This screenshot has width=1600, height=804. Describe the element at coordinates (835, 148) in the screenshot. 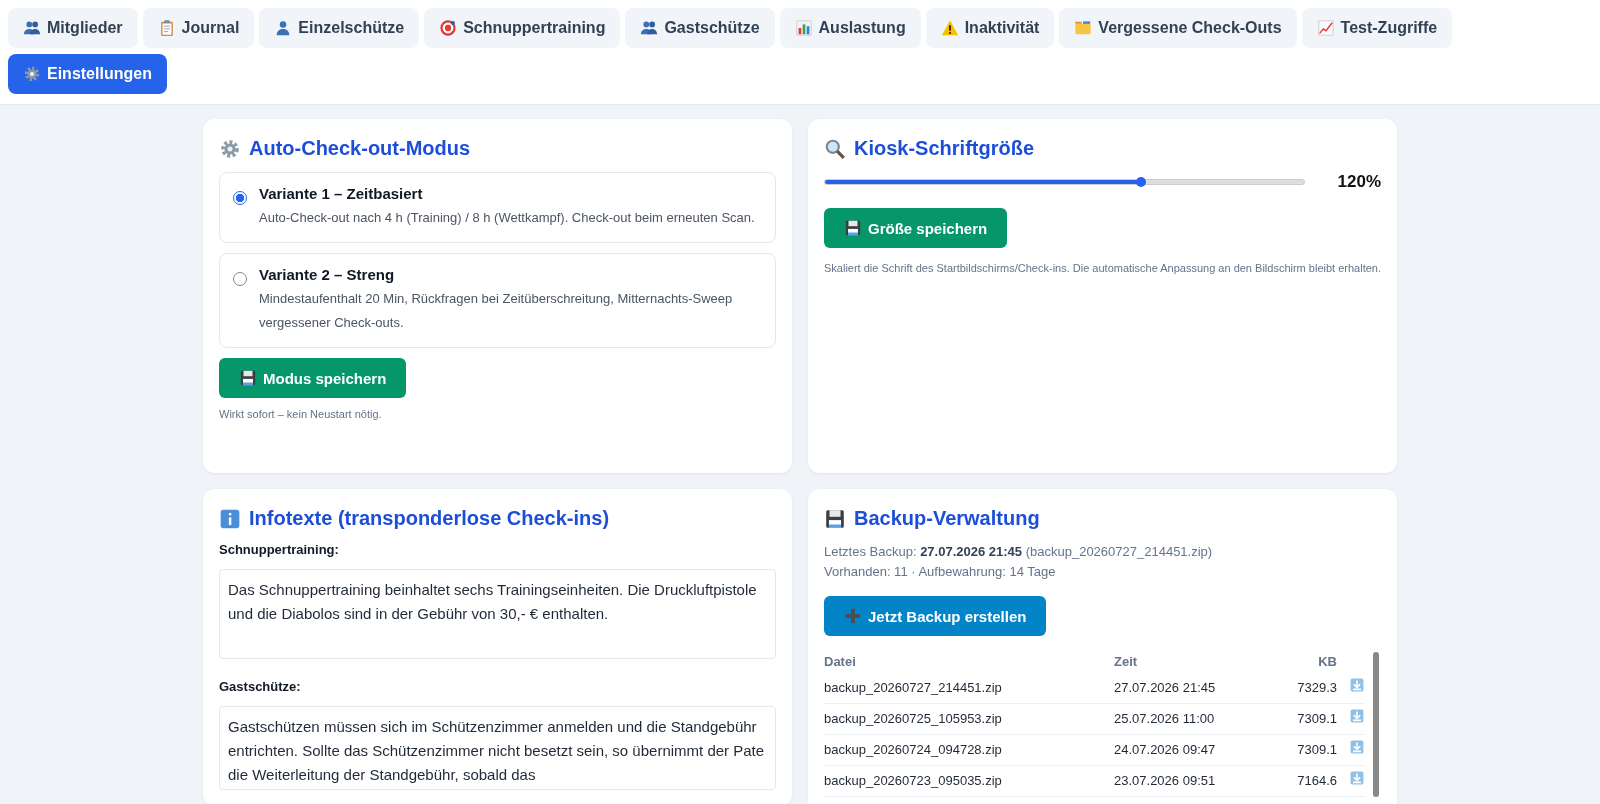

I see `search-icon` at that location.